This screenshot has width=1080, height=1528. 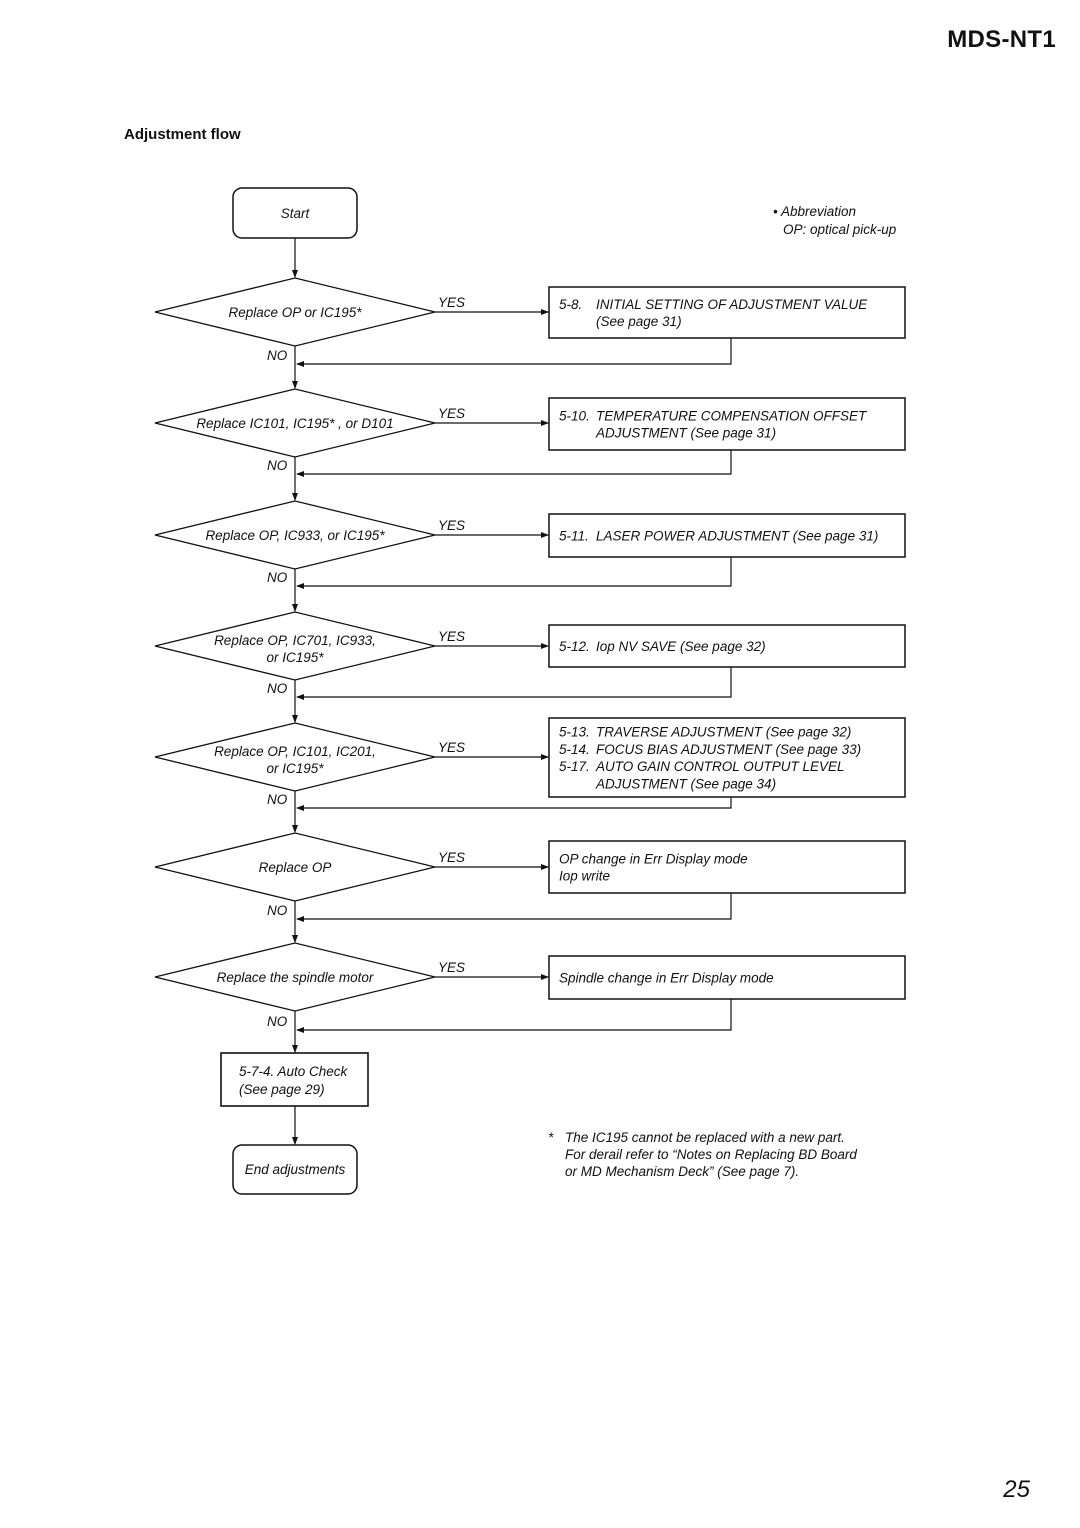 What do you see at coordinates (574, 415) in the screenshot?
I see `action-step-number: 5-10.` at bounding box center [574, 415].